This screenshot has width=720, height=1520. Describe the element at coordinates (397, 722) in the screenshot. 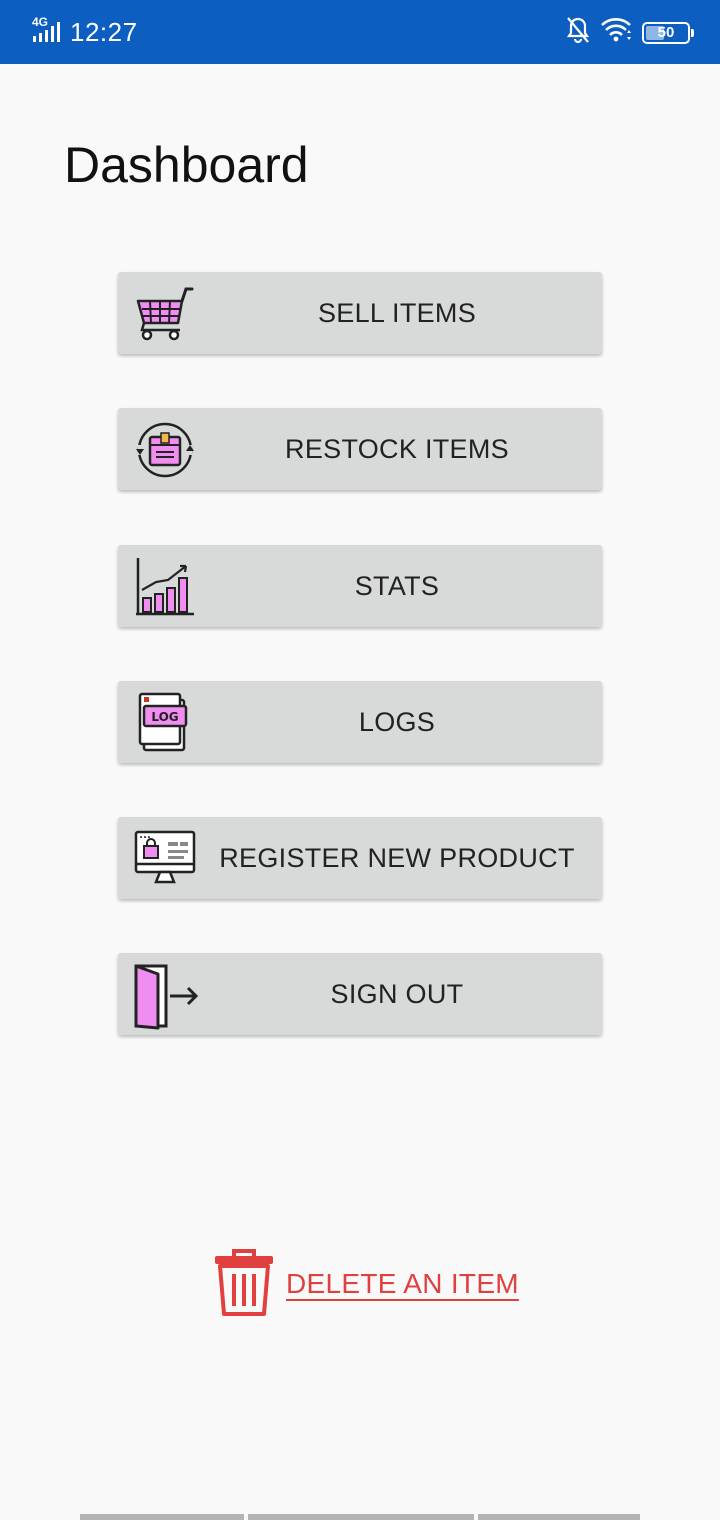

I see `logs-label: LOGS` at that location.